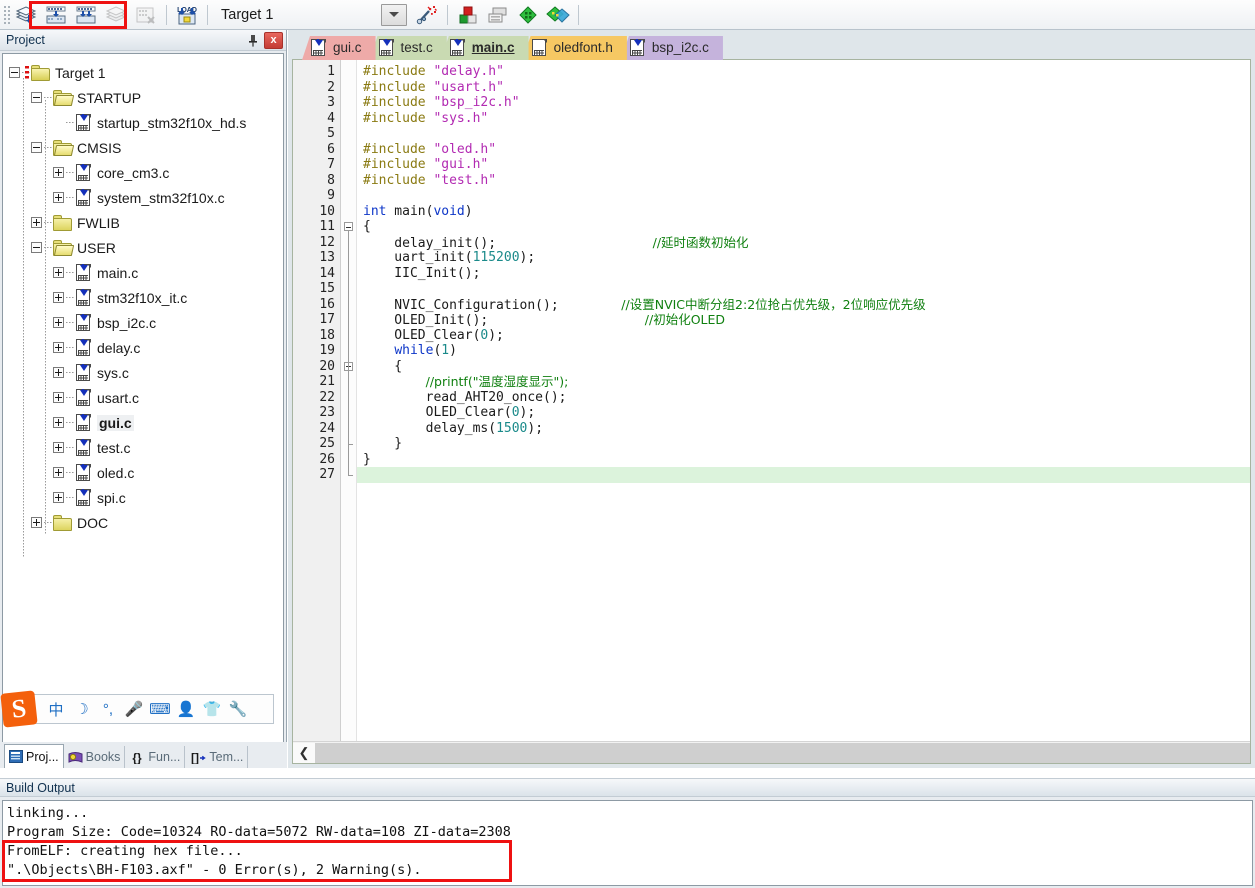  I want to click on batch-build-button, so click(116, 15).